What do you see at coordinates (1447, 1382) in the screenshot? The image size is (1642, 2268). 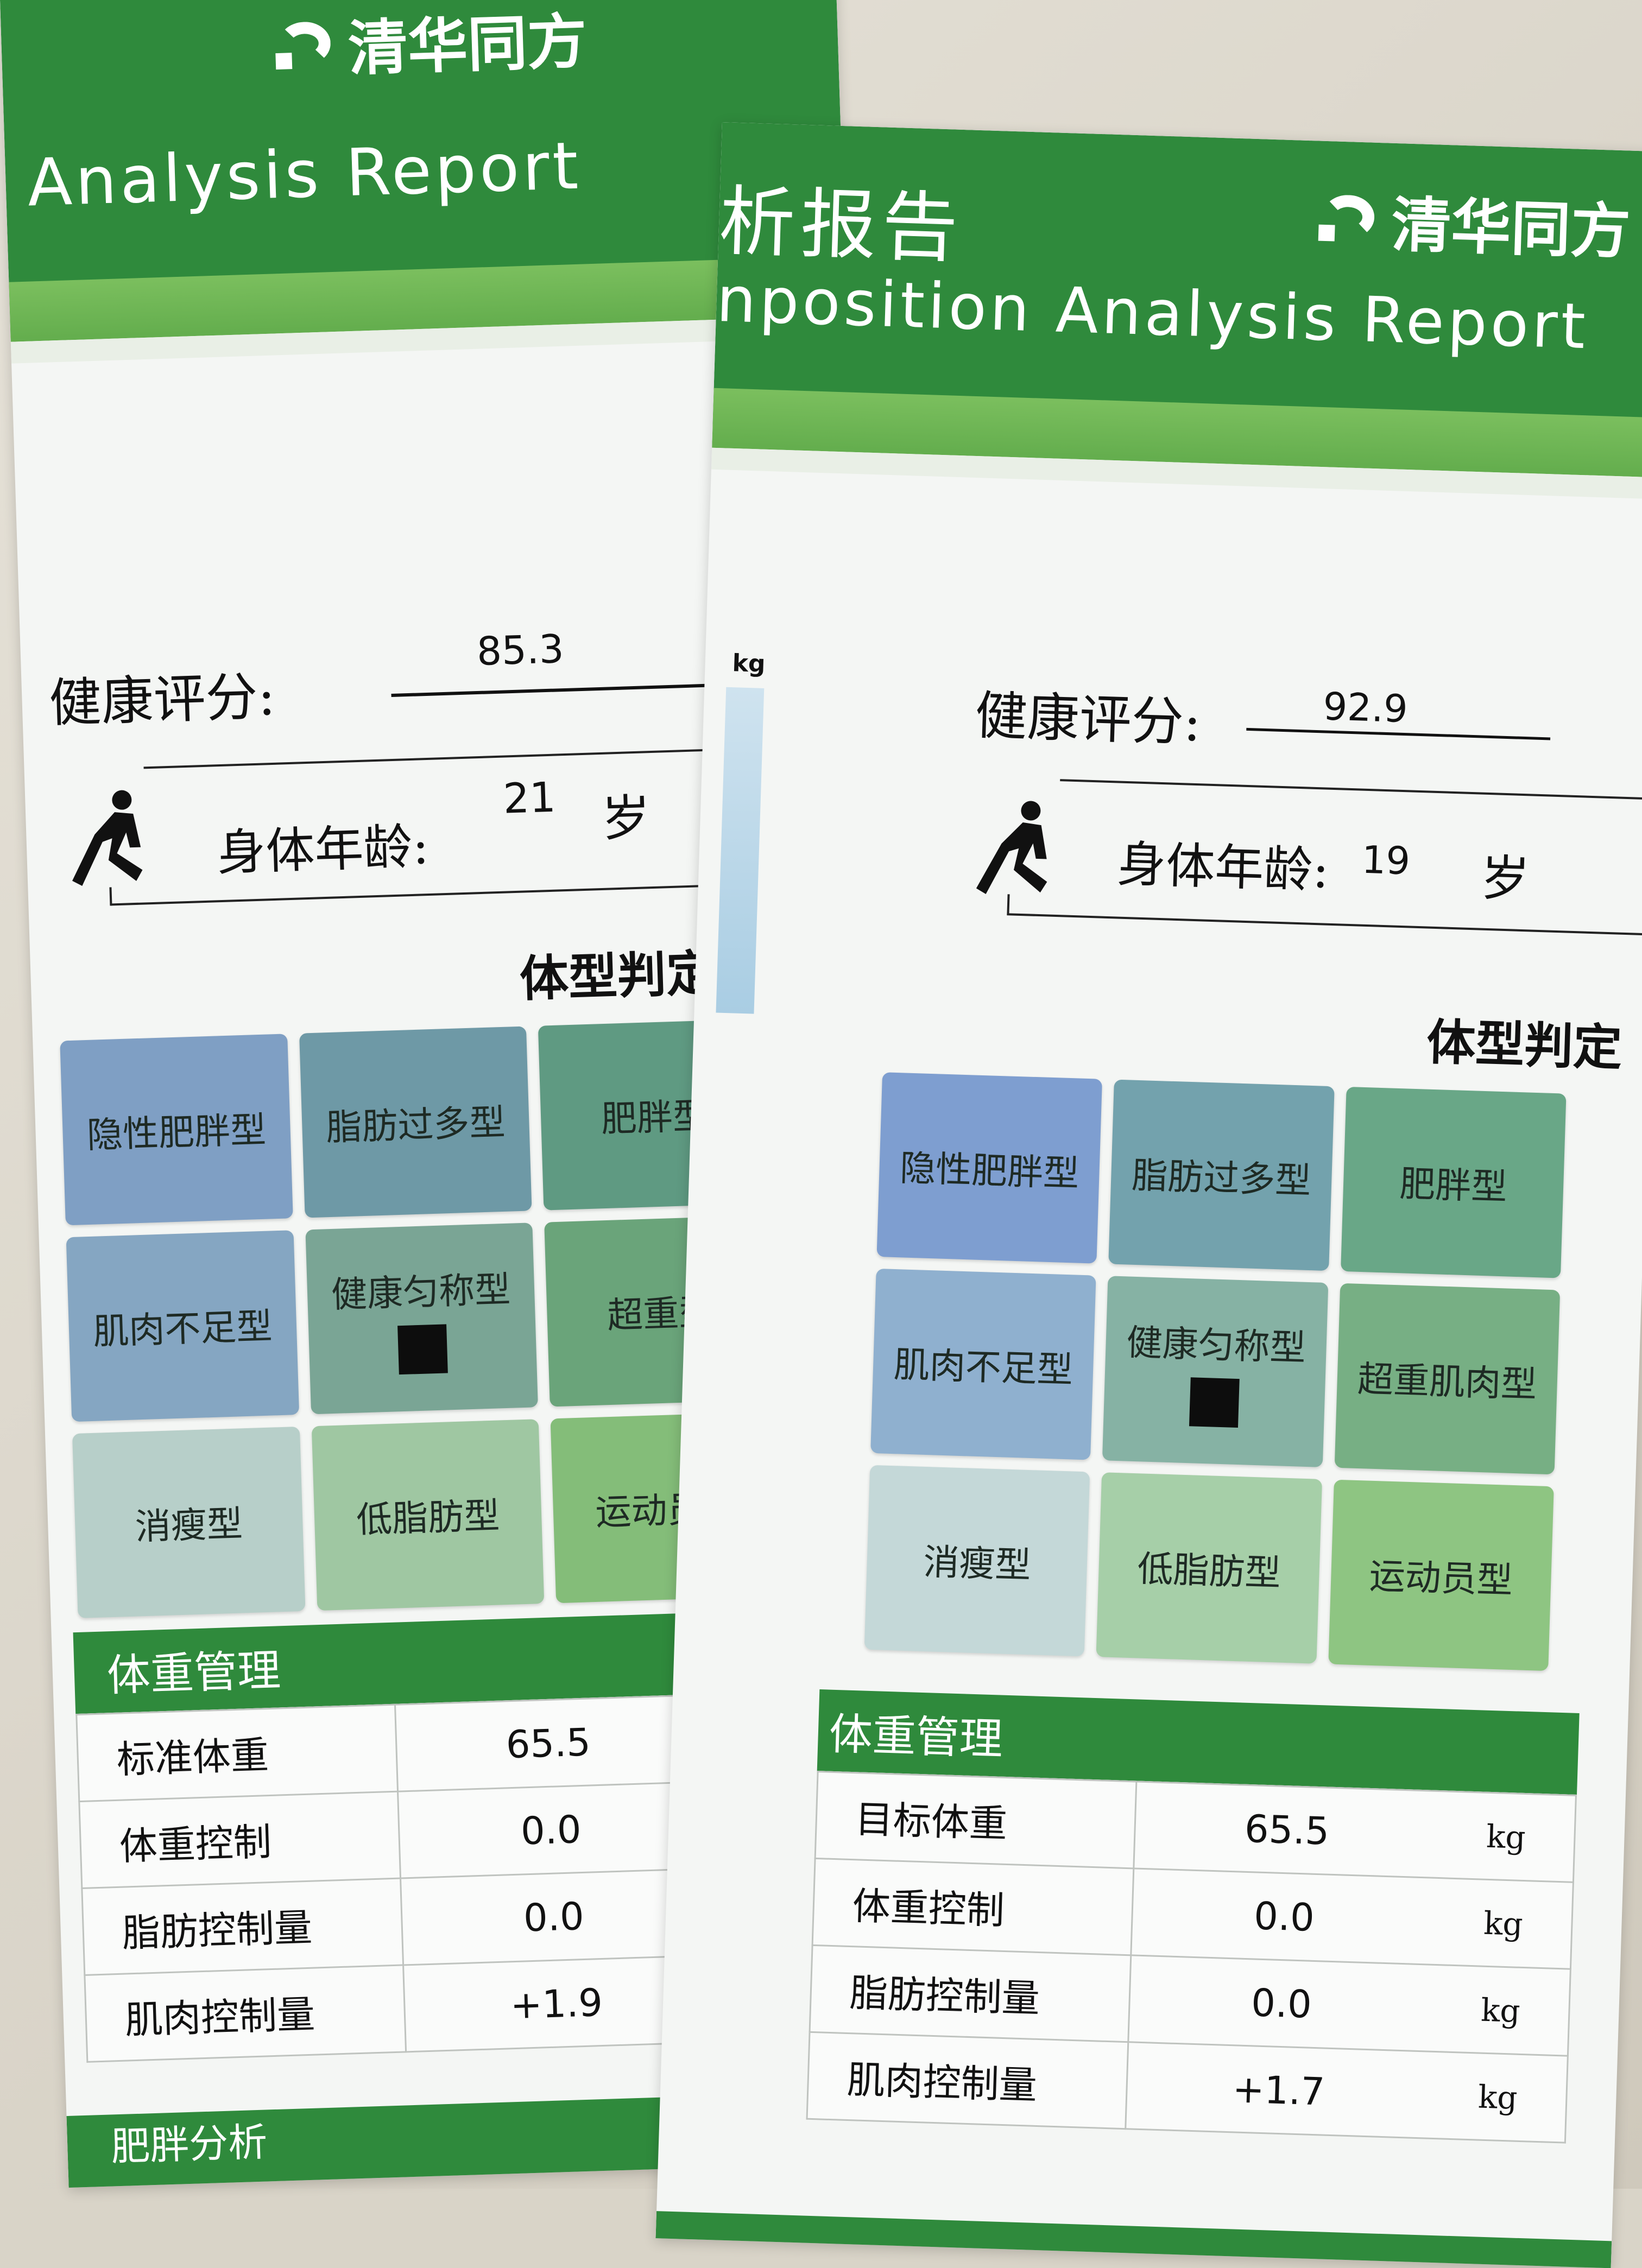 I see `body-type-label: 超重肌肉型` at bounding box center [1447, 1382].